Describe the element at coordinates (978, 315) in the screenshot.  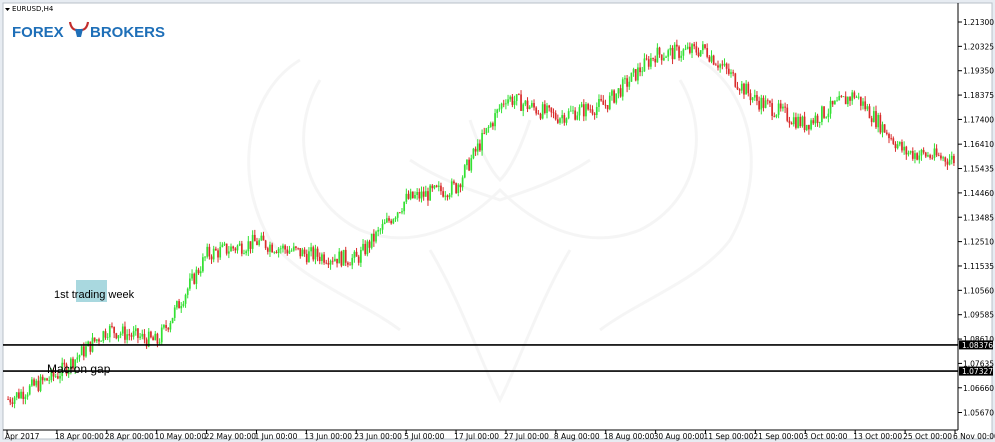
I see `y-tick-label: 1.09585` at that location.